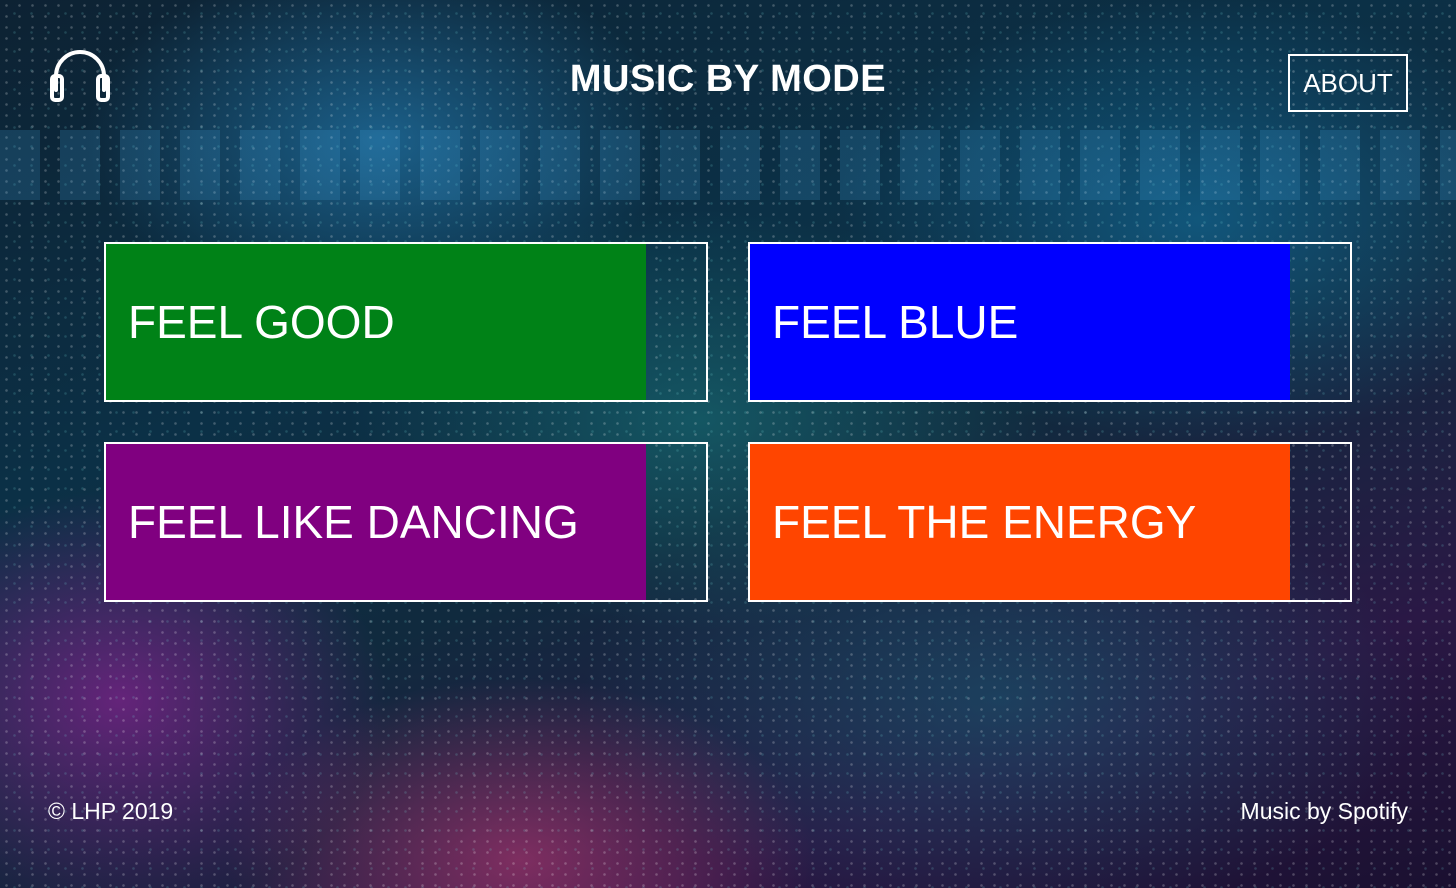  Describe the element at coordinates (1324, 811) in the screenshot. I see `spotify-credit: Music by Spotify` at that location.